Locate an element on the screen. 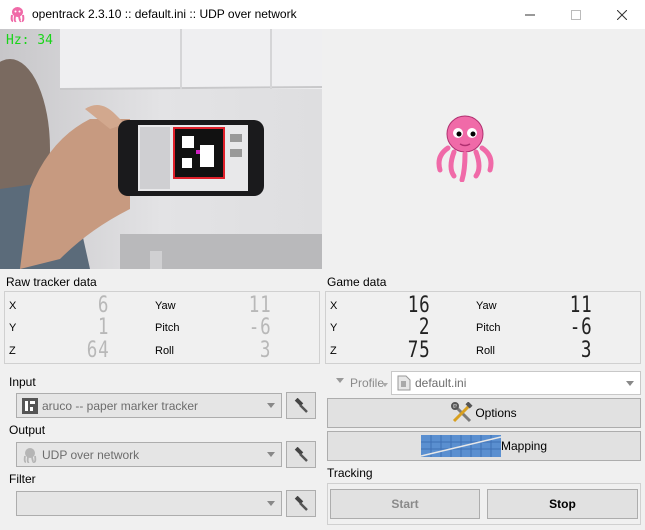 Image resolution: width=645 pixels, height=530 pixels. maximize-icon is located at coordinates (576, 14).